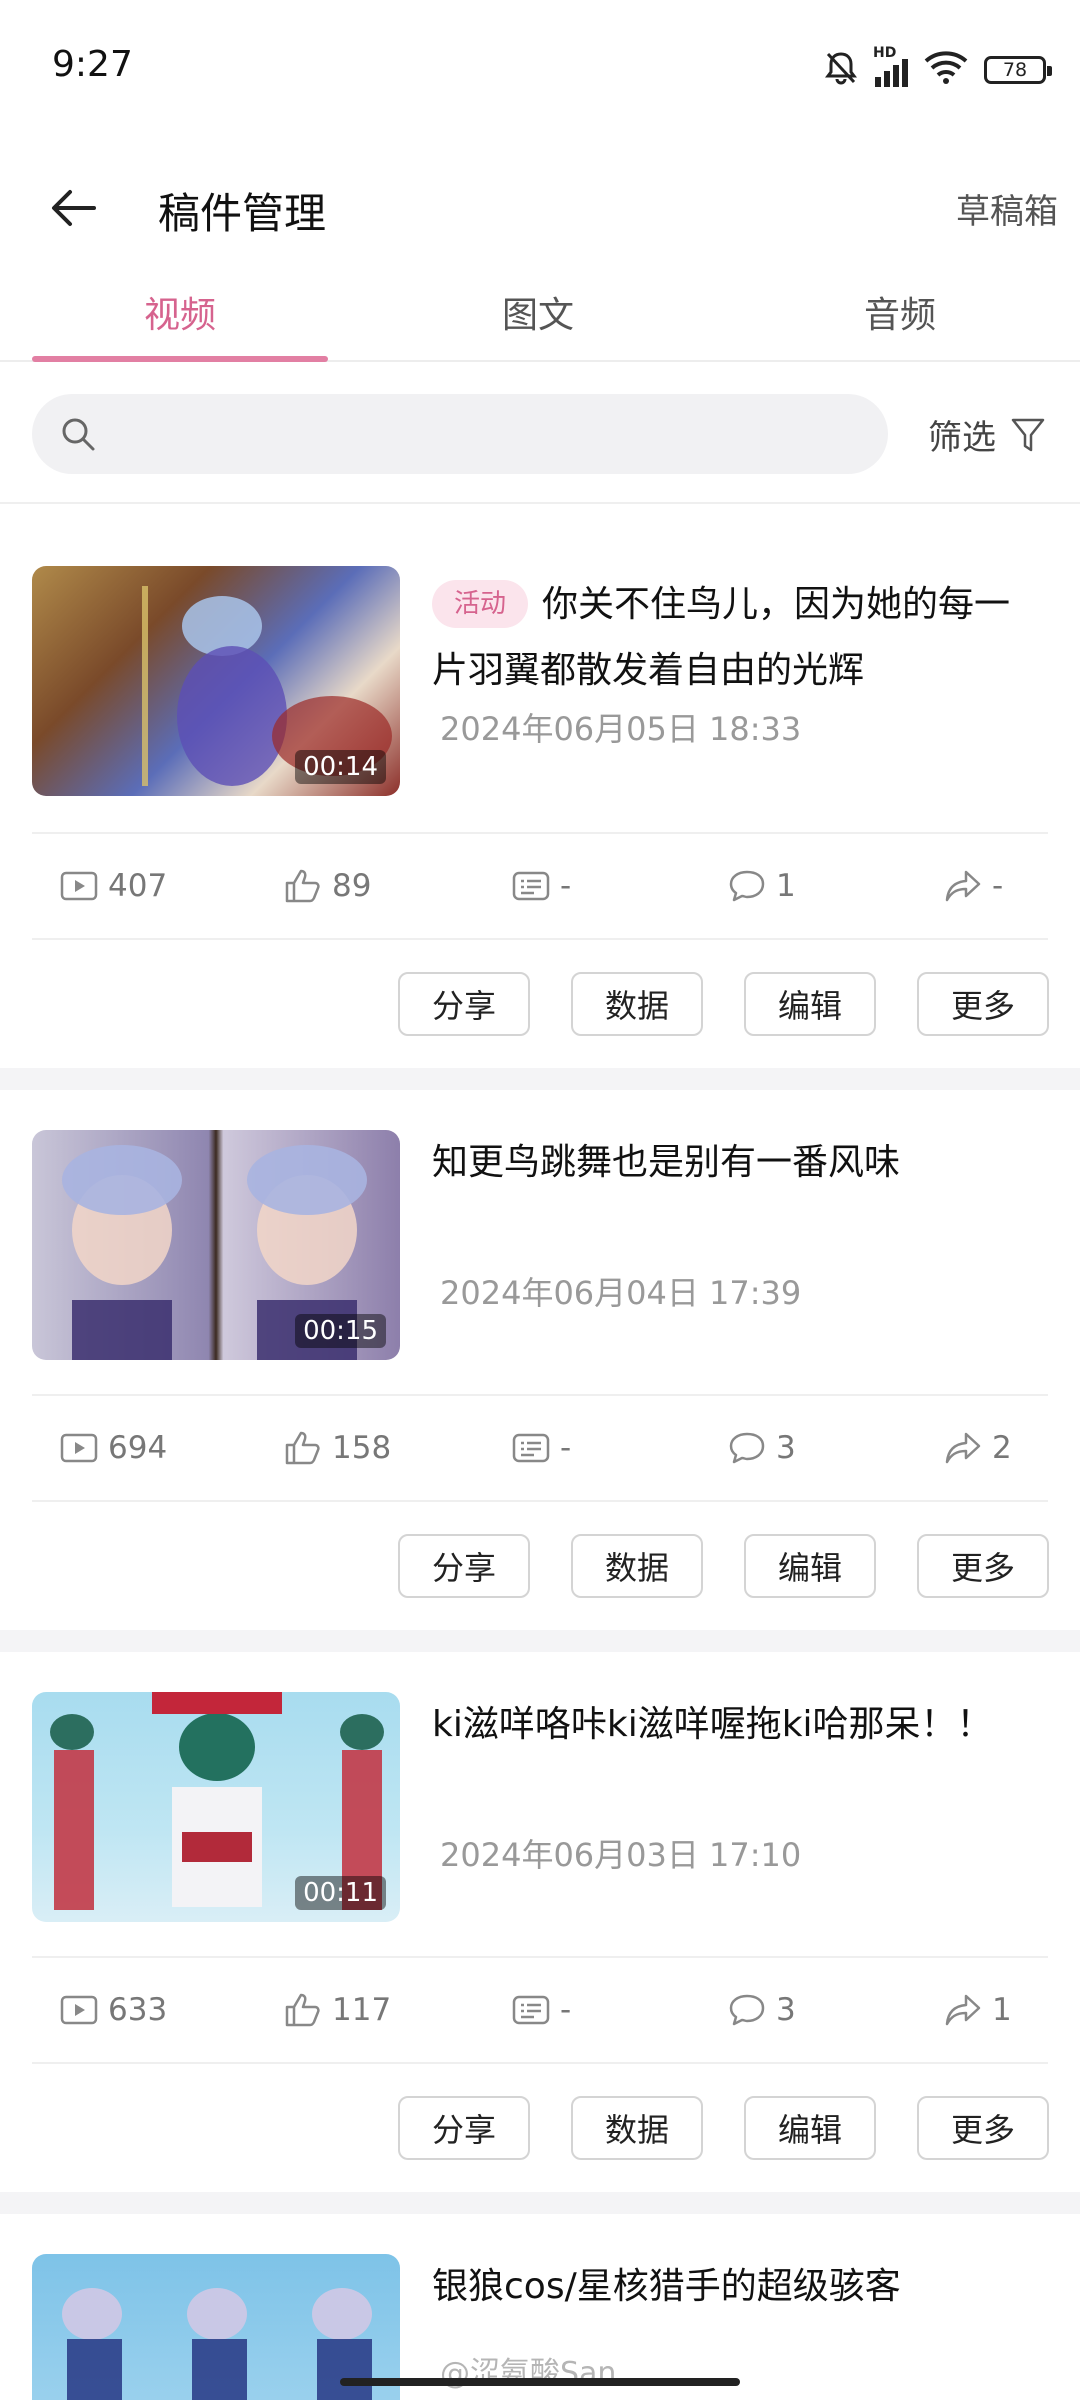  Describe the element at coordinates (340, 767) in the screenshot. I see `video-duration: 00:14` at that location.